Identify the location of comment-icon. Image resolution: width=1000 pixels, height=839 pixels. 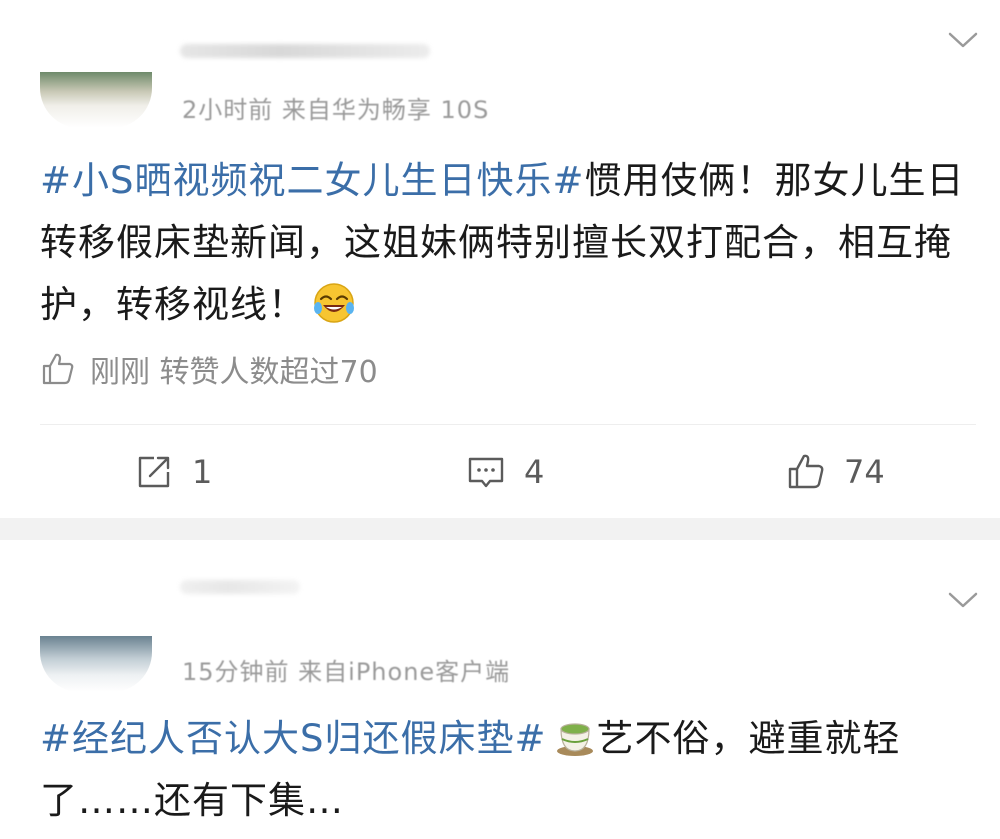
(486, 472).